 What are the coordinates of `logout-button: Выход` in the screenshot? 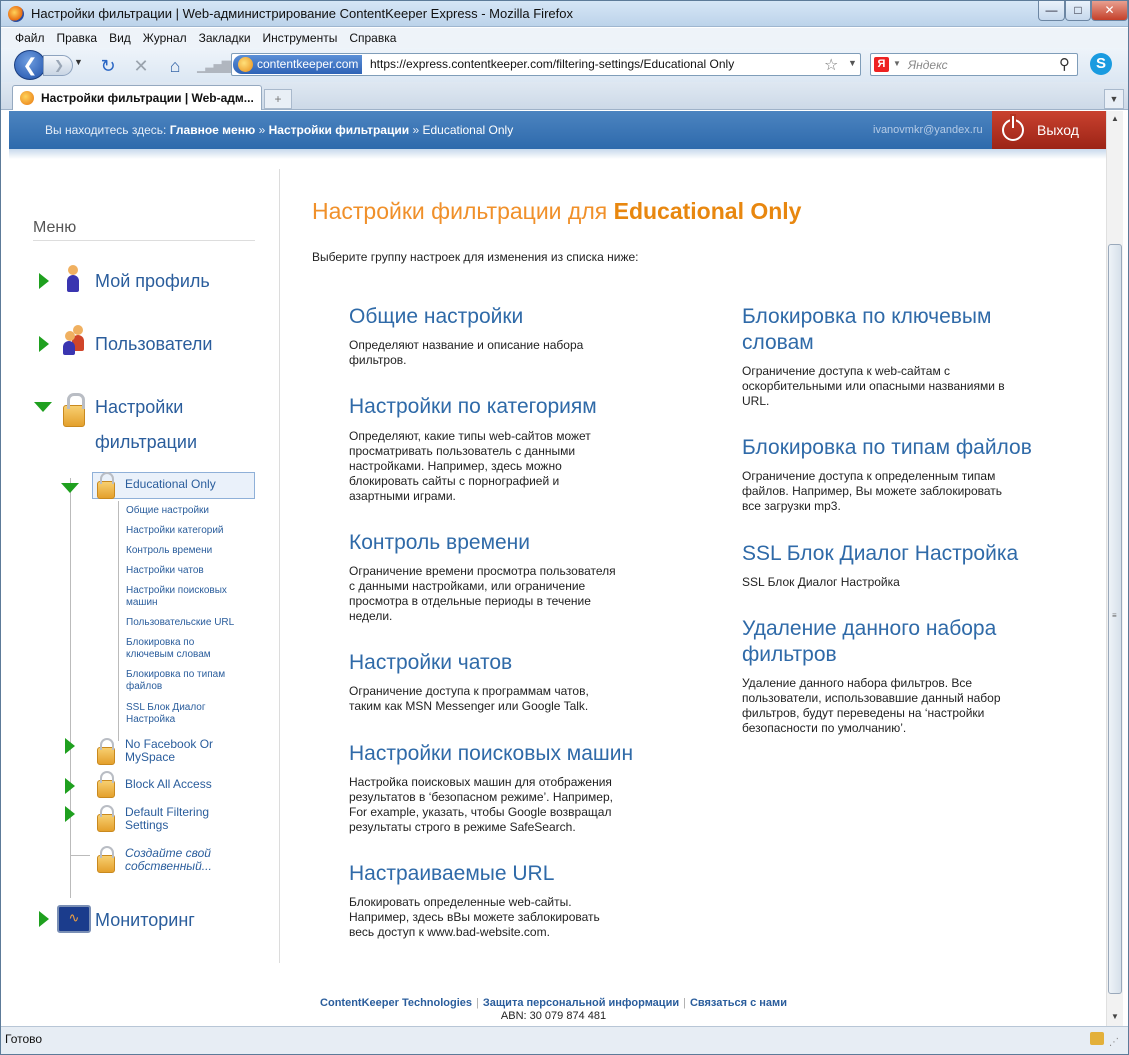 It's located at (1049, 130).